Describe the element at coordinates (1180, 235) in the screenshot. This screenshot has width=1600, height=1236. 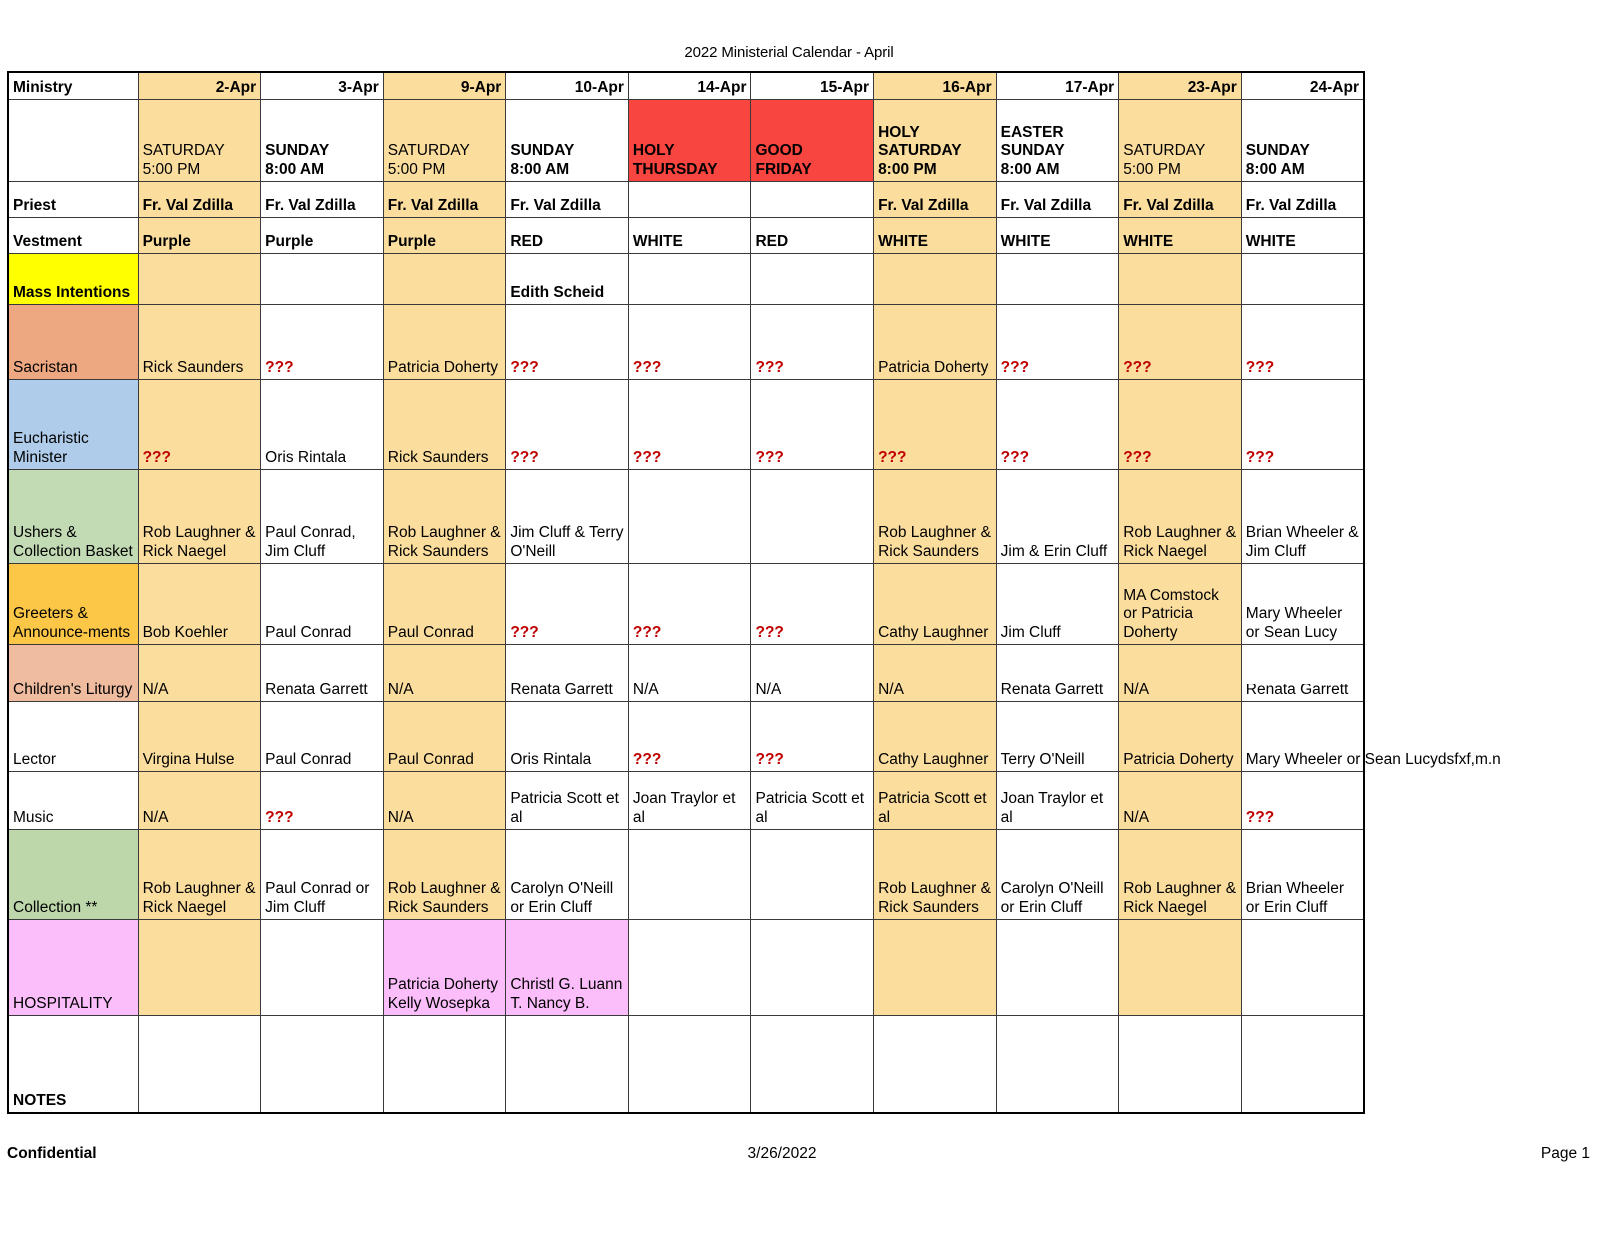
I see `vestment-apr23: WHITE` at that location.